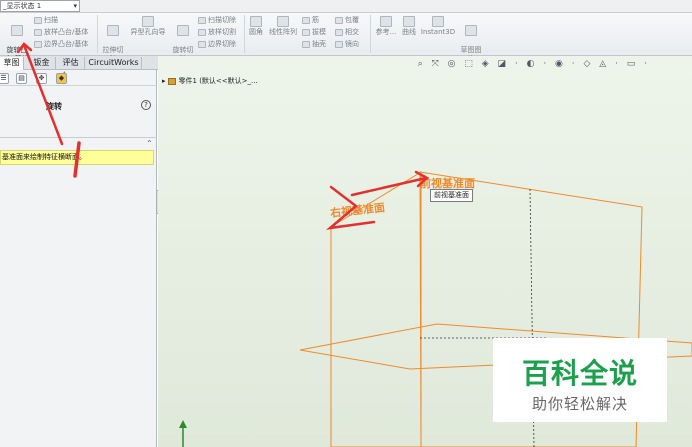  I want to click on config-strip: _显示状态 1 ▾, so click(346, 6).